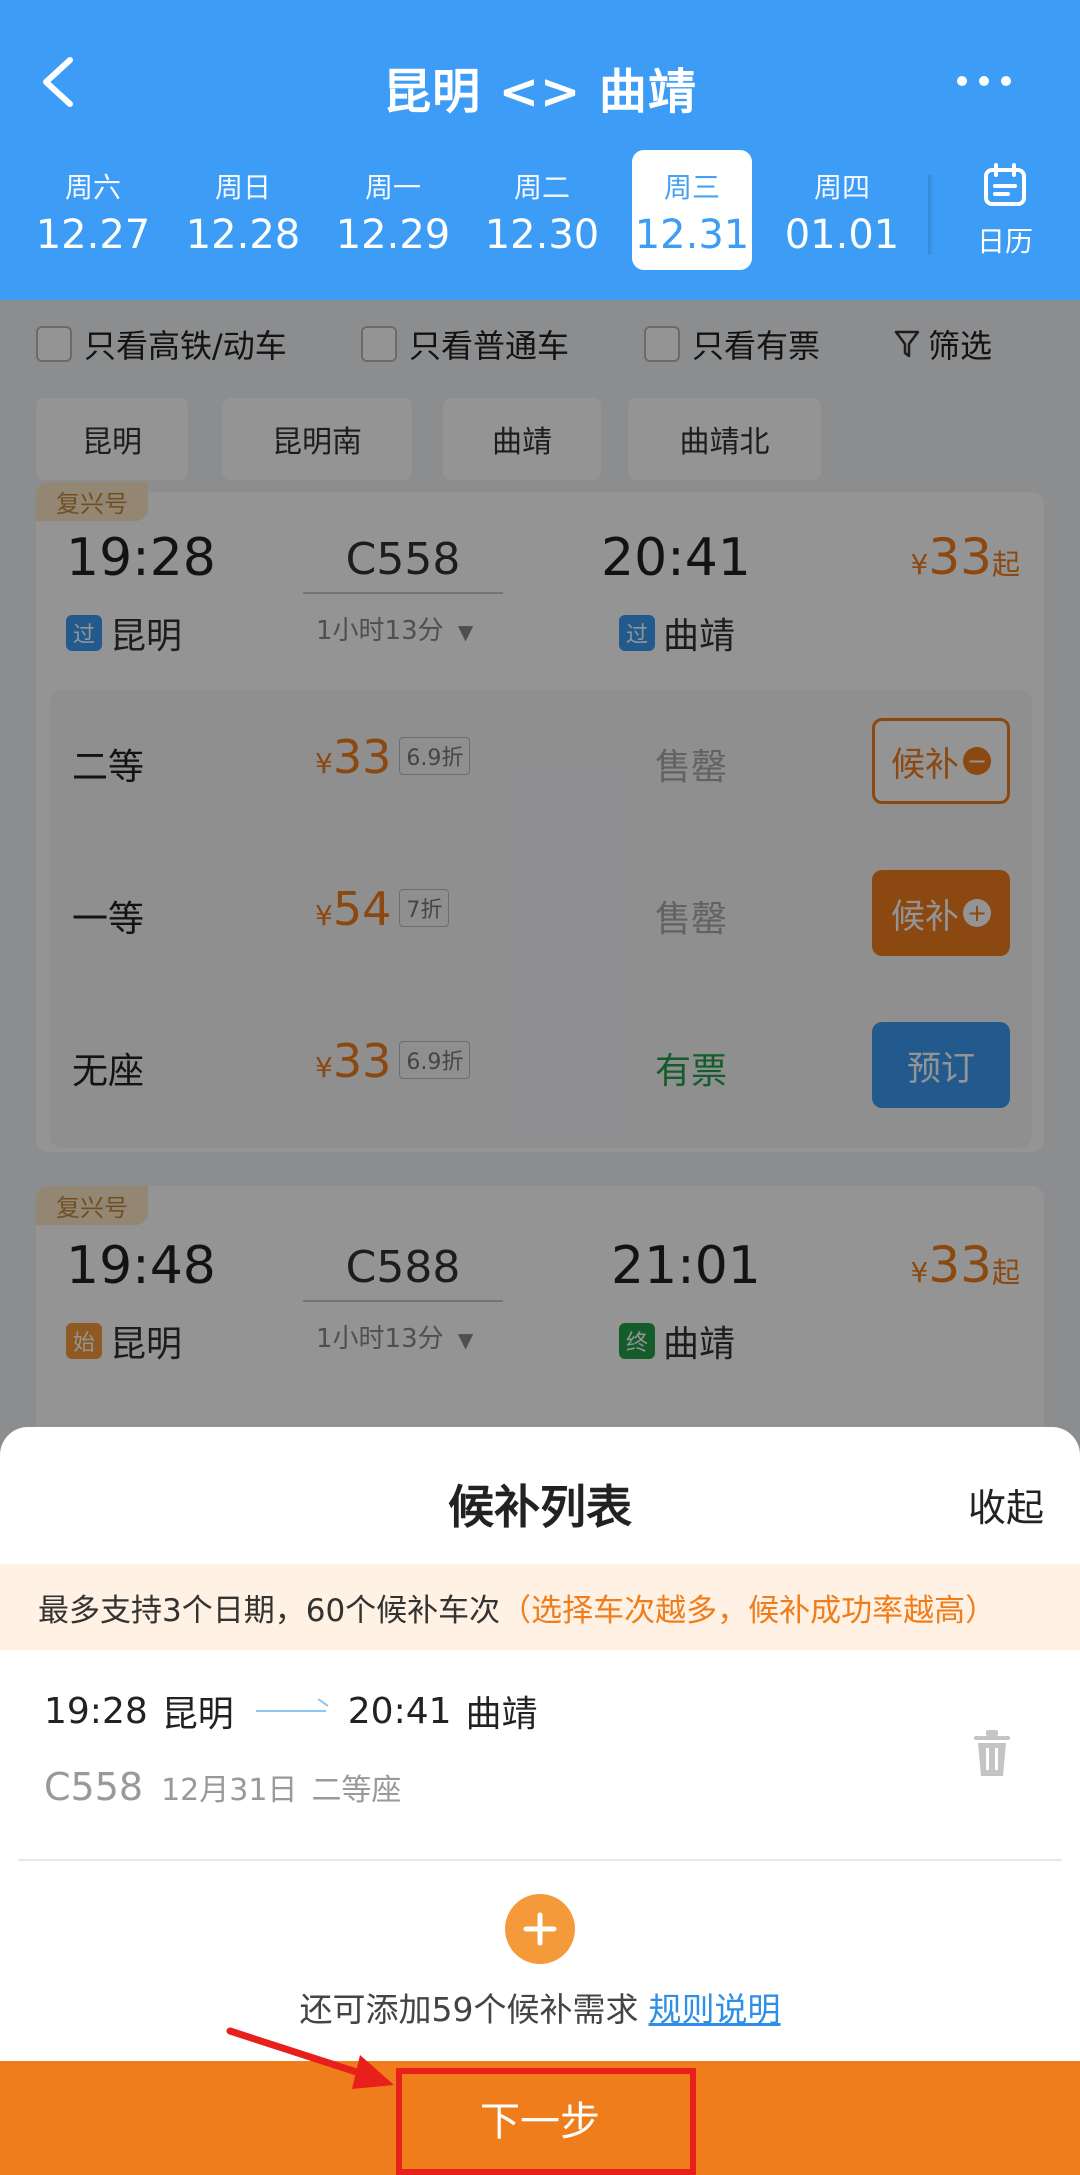 The width and height of the screenshot is (1080, 2175). What do you see at coordinates (692, 210) in the screenshot?
I see `date-tab-1231-selected: 周三 12.31` at bounding box center [692, 210].